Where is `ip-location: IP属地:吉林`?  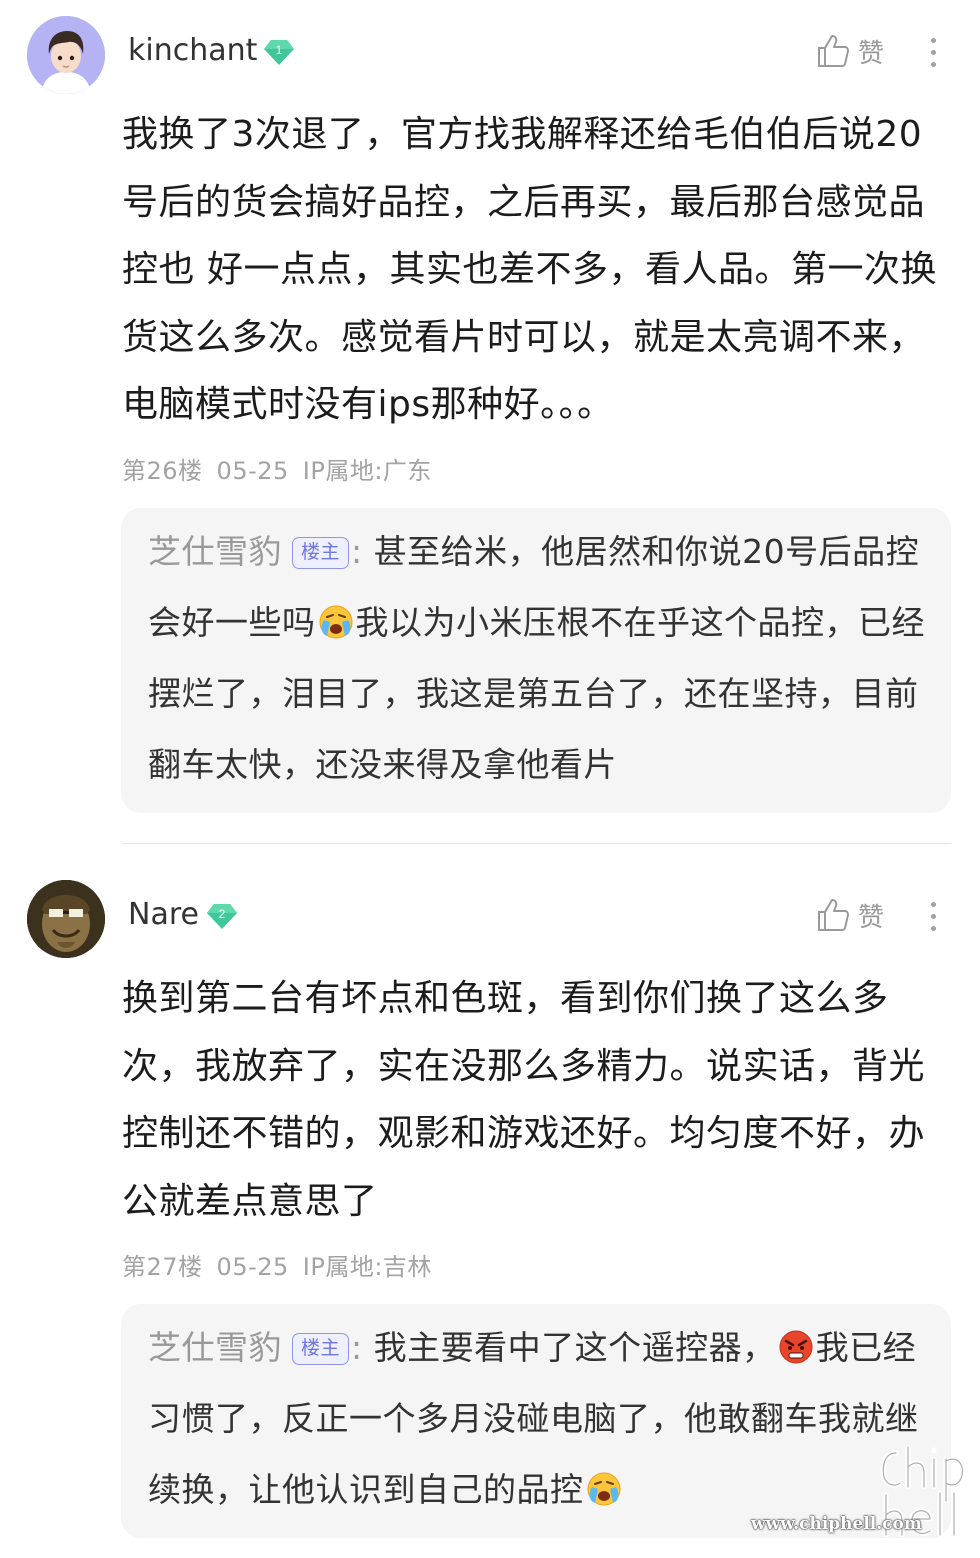
ip-location: IP属地:吉林 is located at coordinates (367, 1267).